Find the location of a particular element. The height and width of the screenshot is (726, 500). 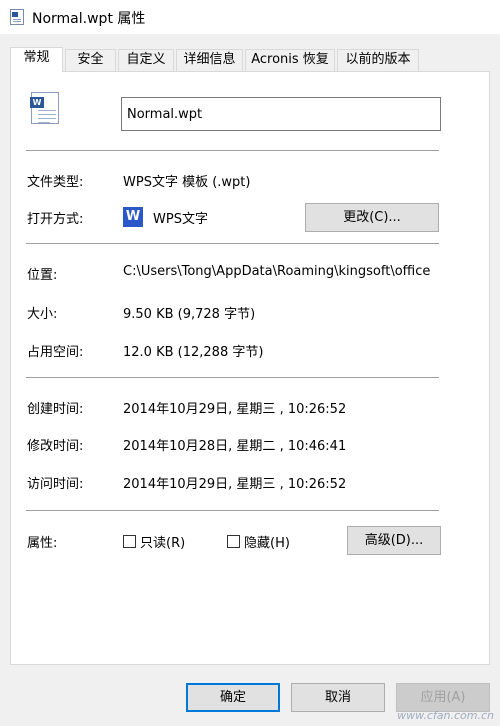

size-on-disk-label: 占用空间: is located at coordinates (55, 352).